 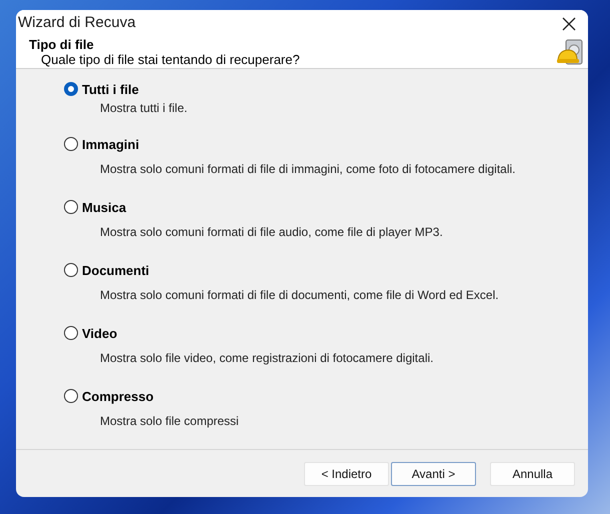 I want to click on option-description: Mostra solo file compressi, so click(x=169, y=421).